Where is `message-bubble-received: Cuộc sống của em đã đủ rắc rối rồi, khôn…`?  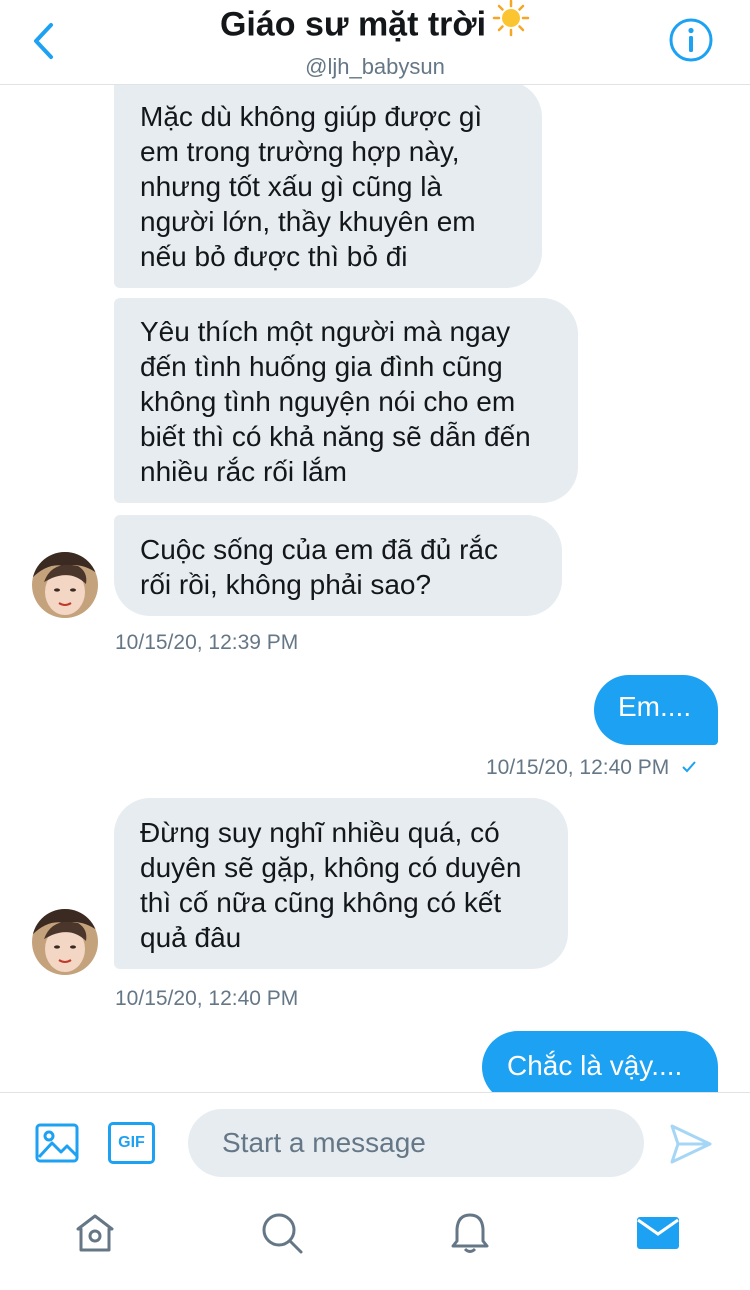
message-bubble-received: Cuộc sống của em đã đủ rắc rối rồi, khôn… is located at coordinates (338, 565).